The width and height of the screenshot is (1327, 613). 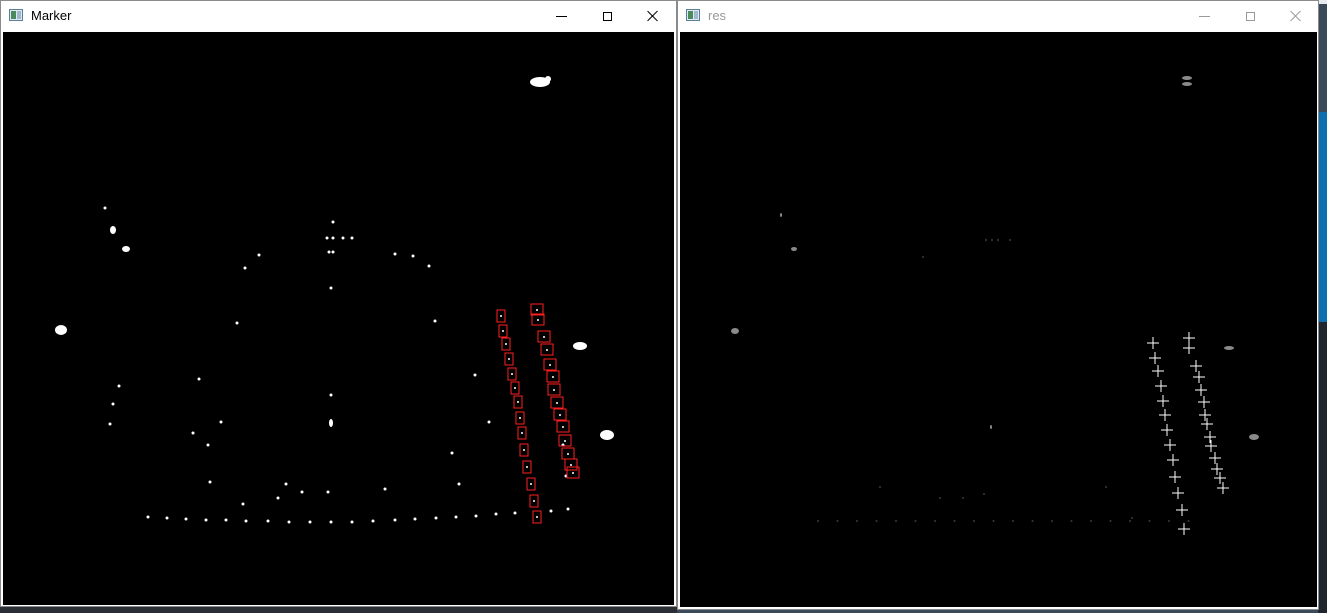 I want to click on window-title: Marker, so click(x=51, y=15).